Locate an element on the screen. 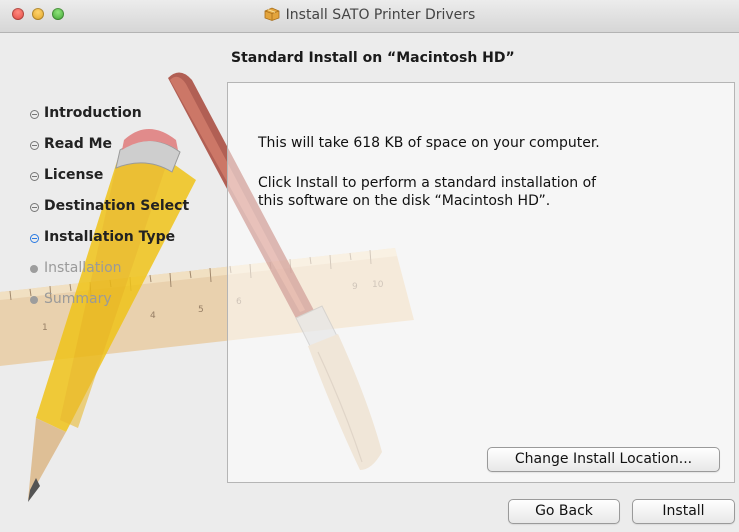  go-back-button: Go Back is located at coordinates (564, 511).